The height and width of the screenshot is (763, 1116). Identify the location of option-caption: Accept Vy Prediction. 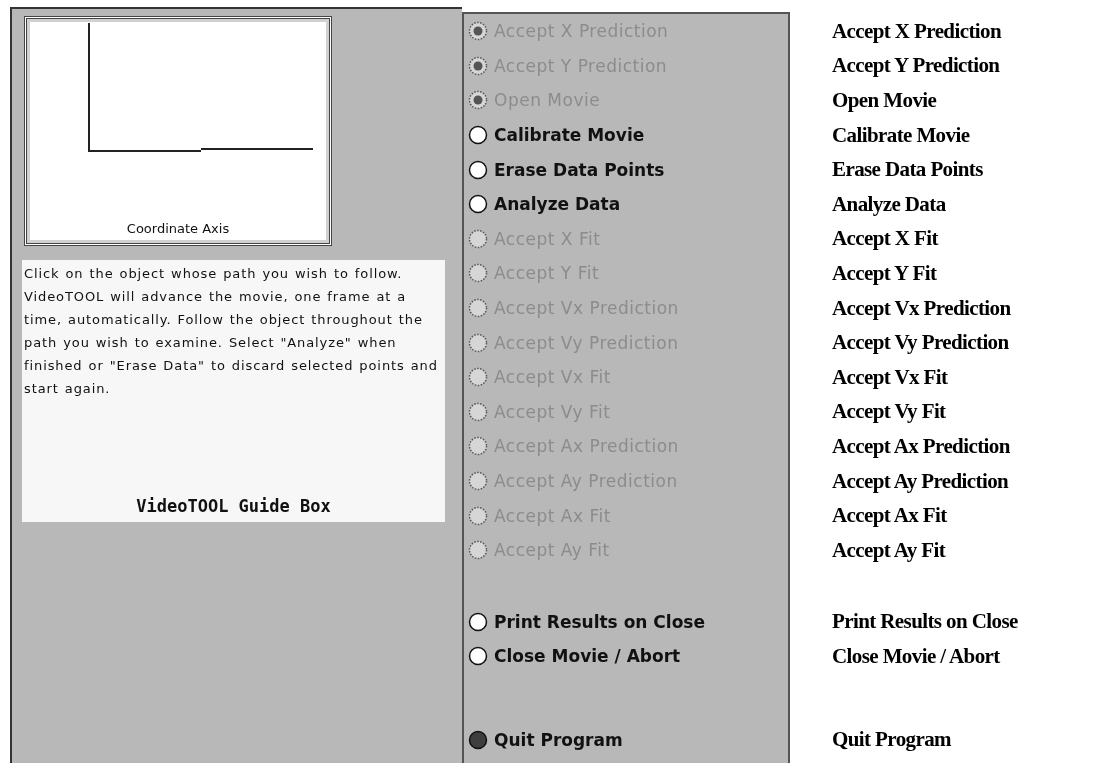
(921, 343).